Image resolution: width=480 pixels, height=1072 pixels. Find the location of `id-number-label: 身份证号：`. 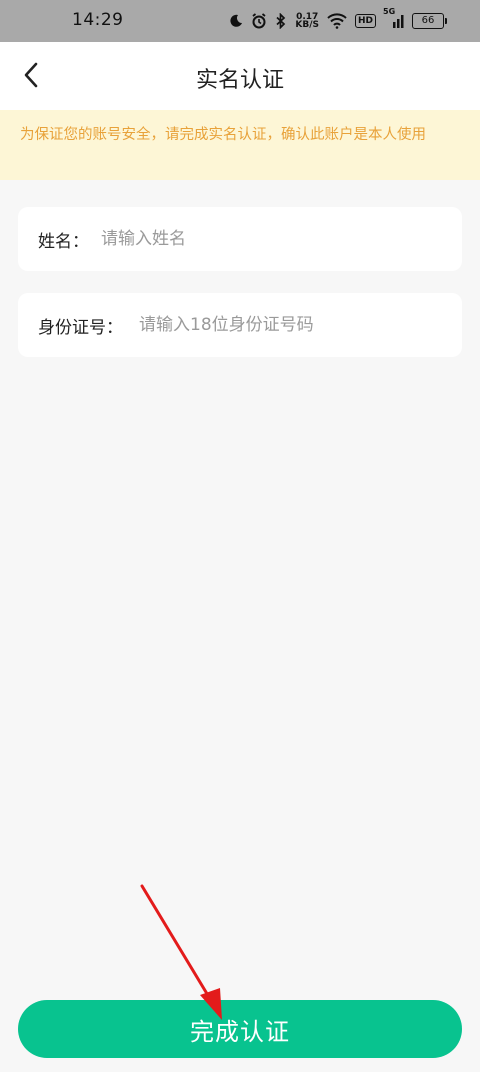

id-number-label: 身份证号： is located at coordinates (80, 327).